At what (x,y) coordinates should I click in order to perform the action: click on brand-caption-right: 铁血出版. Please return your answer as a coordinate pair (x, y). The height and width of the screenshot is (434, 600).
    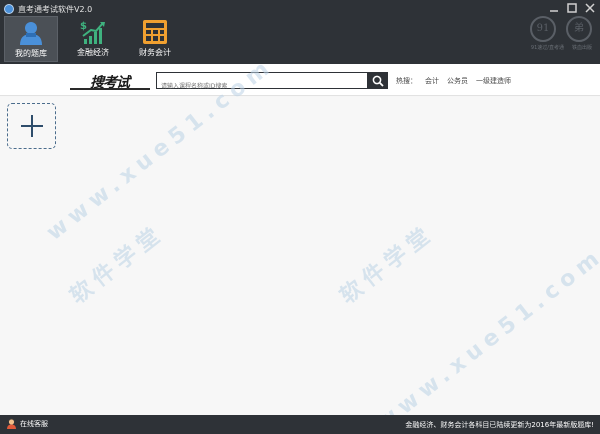
    Looking at the image, I should click on (581, 48).